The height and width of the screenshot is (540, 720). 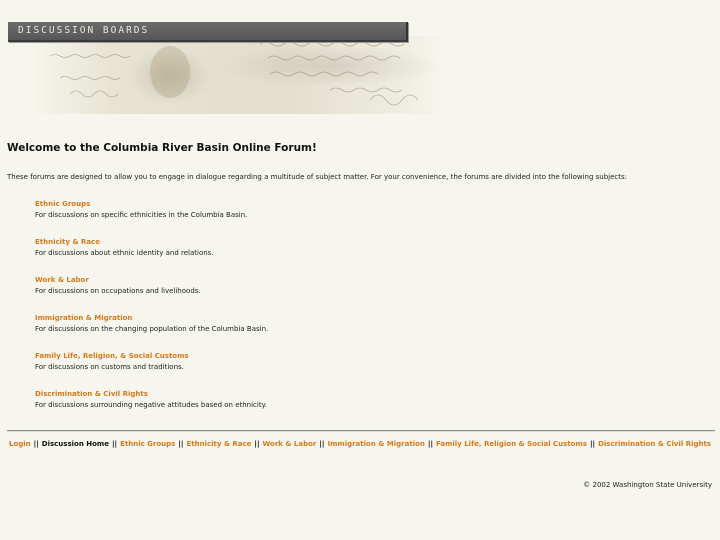 What do you see at coordinates (290, 444) in the screenshot?
I see `footer-link-work-labor: Work & Labor` at bounding box center [290, 444].